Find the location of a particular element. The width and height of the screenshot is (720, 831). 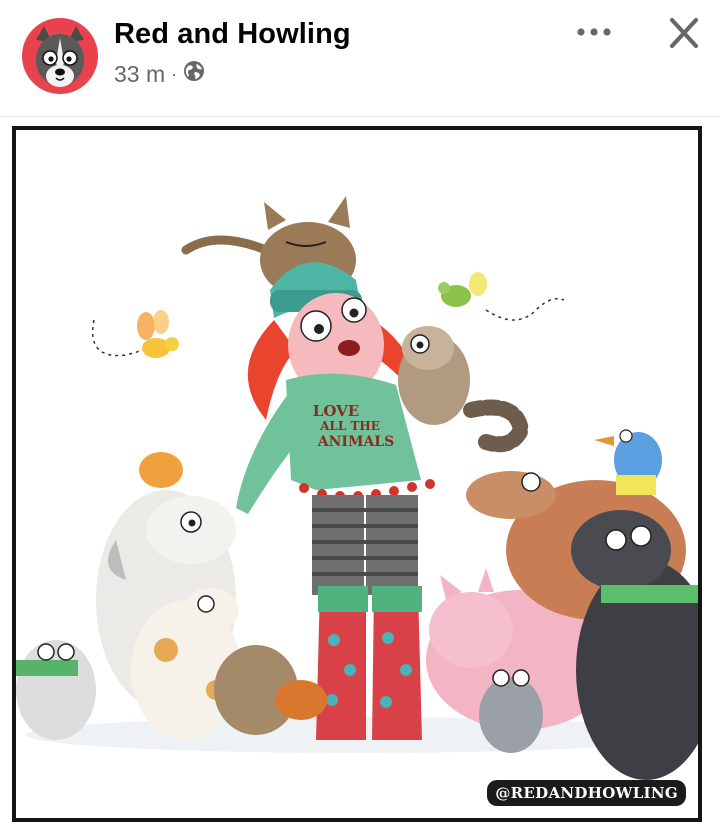

bee-left is located at coordinates (158, 334).